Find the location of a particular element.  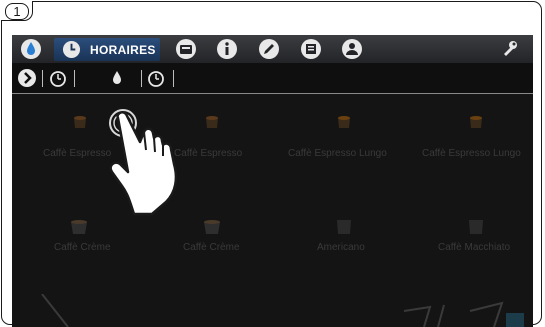

product-label: Caffè Macchiato is located at coordinates (474, 247).